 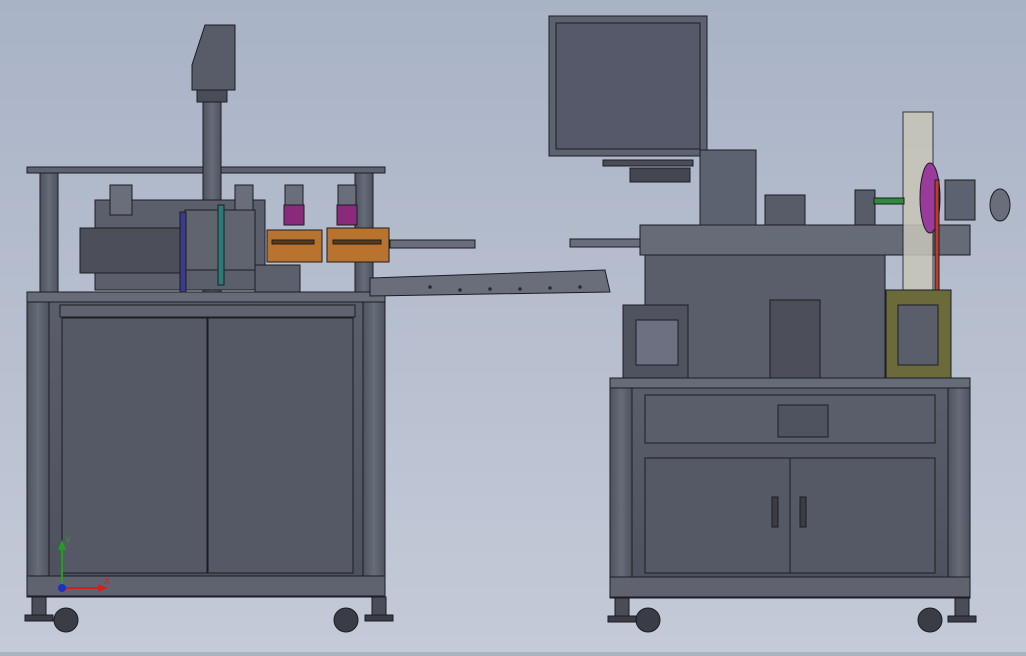 What do you see at coordinates (942, 202) in the screenshot?
I see `tape-reel` at bounding box center [942, 202].